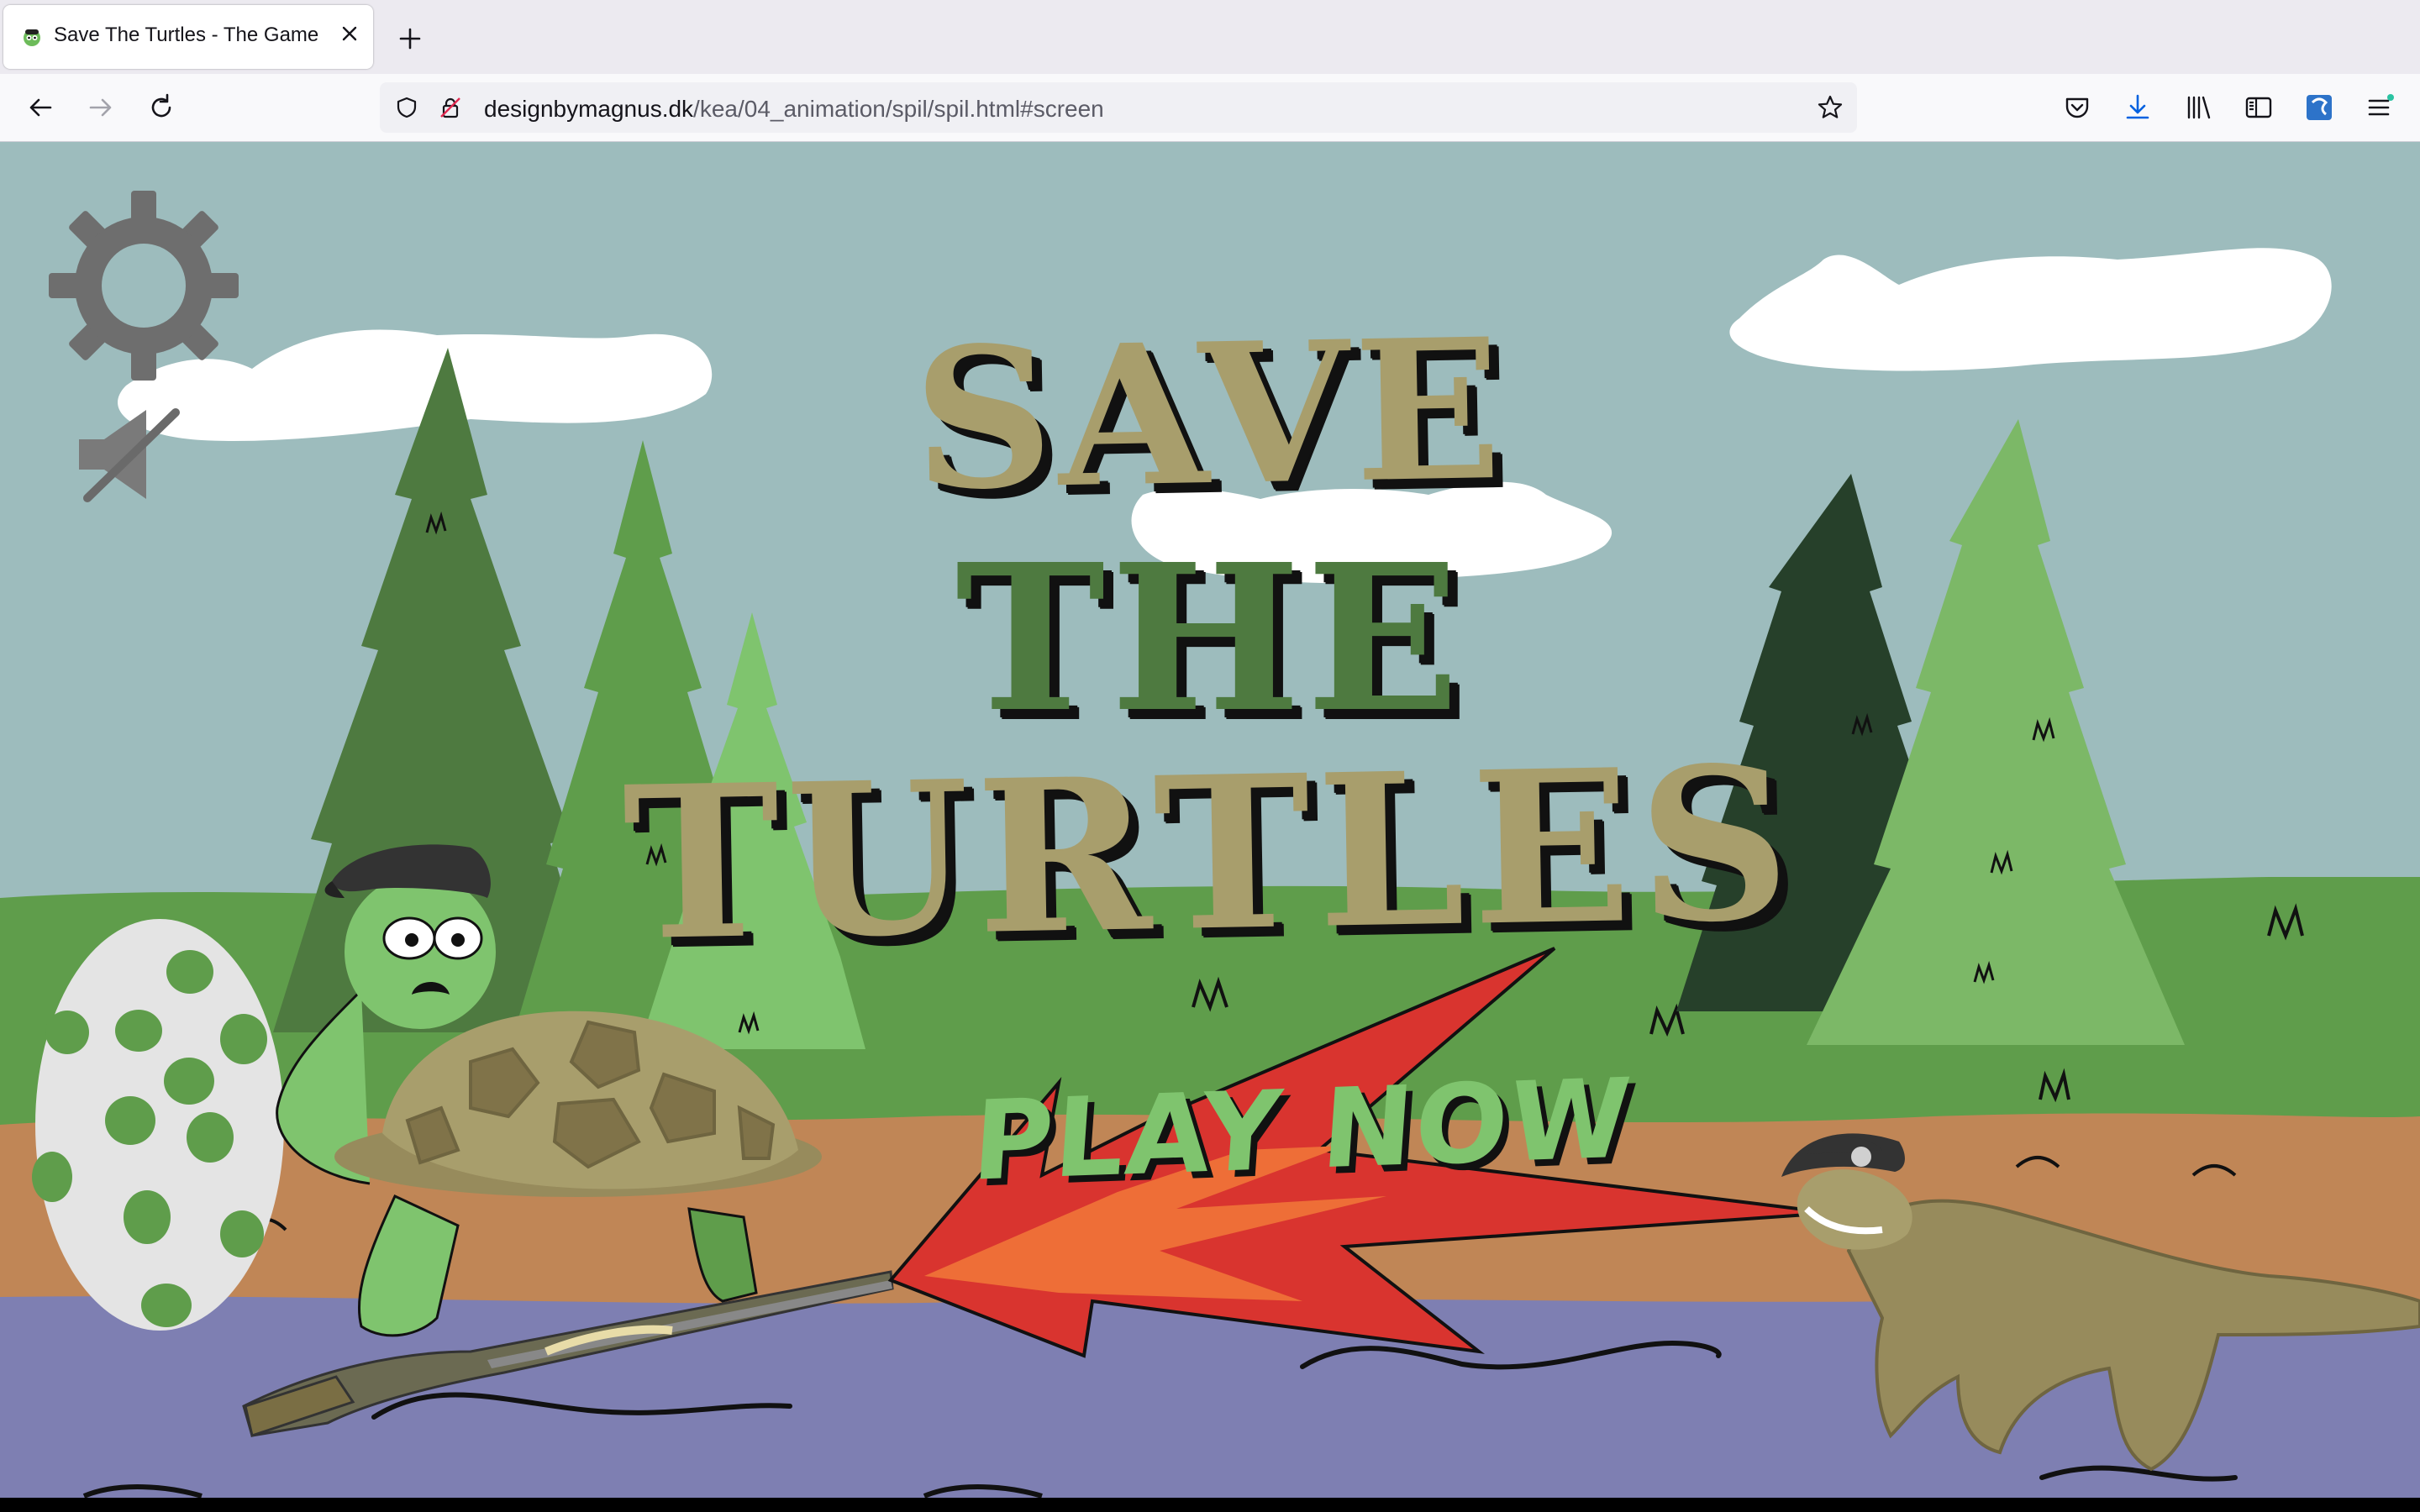 Image resolution: width=2420 pixels, height=1512 pixels. Describe the element at coordinates (32, 37) in the screenshot. I see `turtle-favicon-icon` at that location.